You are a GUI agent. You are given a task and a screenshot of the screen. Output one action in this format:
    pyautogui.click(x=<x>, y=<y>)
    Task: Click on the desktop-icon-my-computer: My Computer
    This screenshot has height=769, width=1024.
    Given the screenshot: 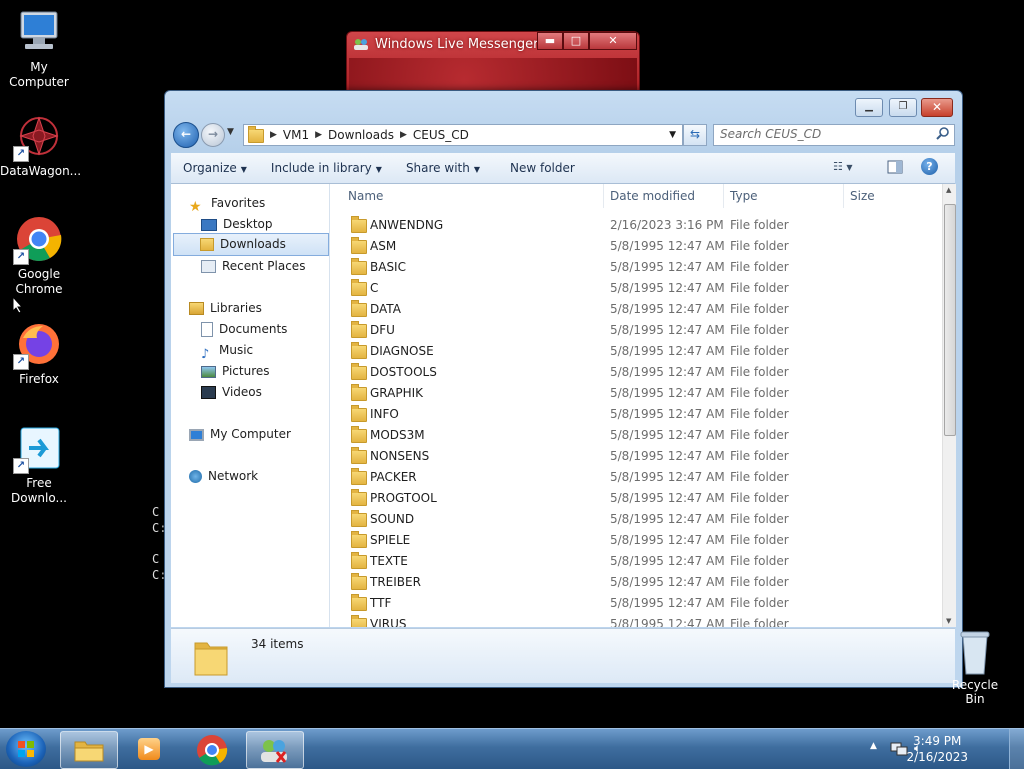 What is the action you would take?
    pyautogui.click(x=39, y=49)
    